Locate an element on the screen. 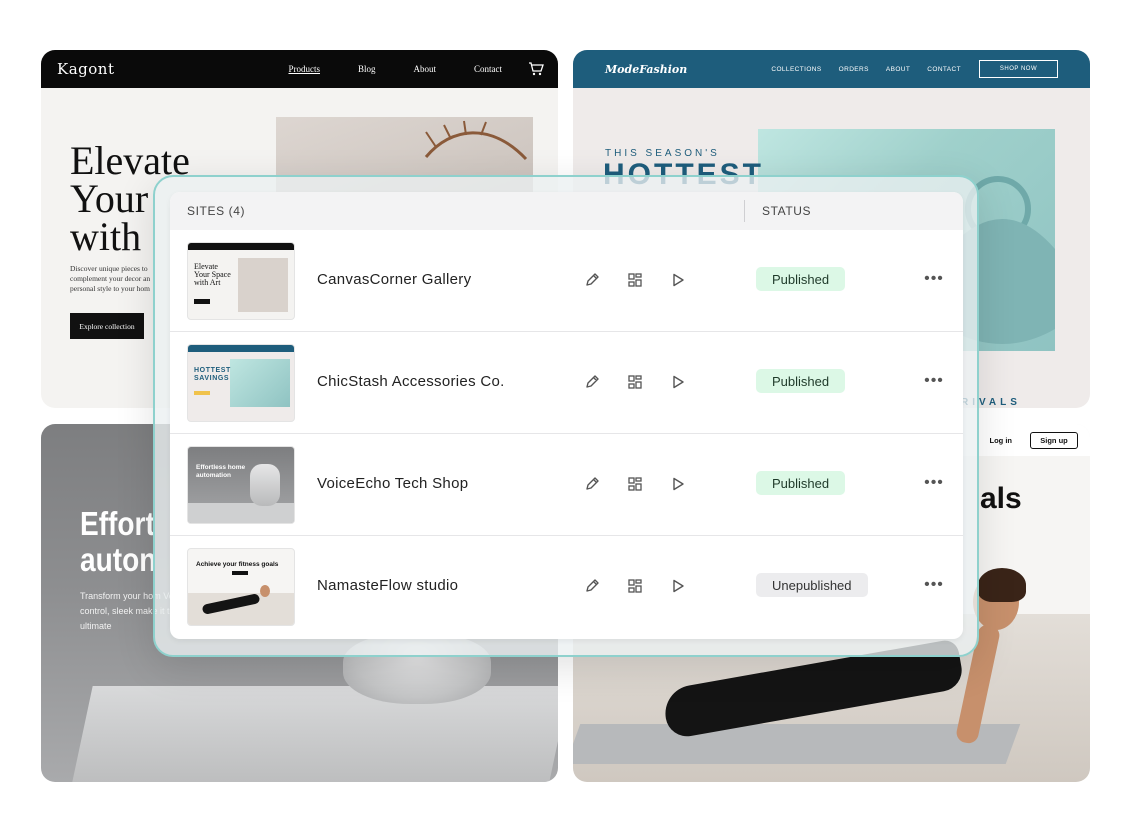  thumbnail-text: Achieve your fitness goals is located at coordinates (237, 564).